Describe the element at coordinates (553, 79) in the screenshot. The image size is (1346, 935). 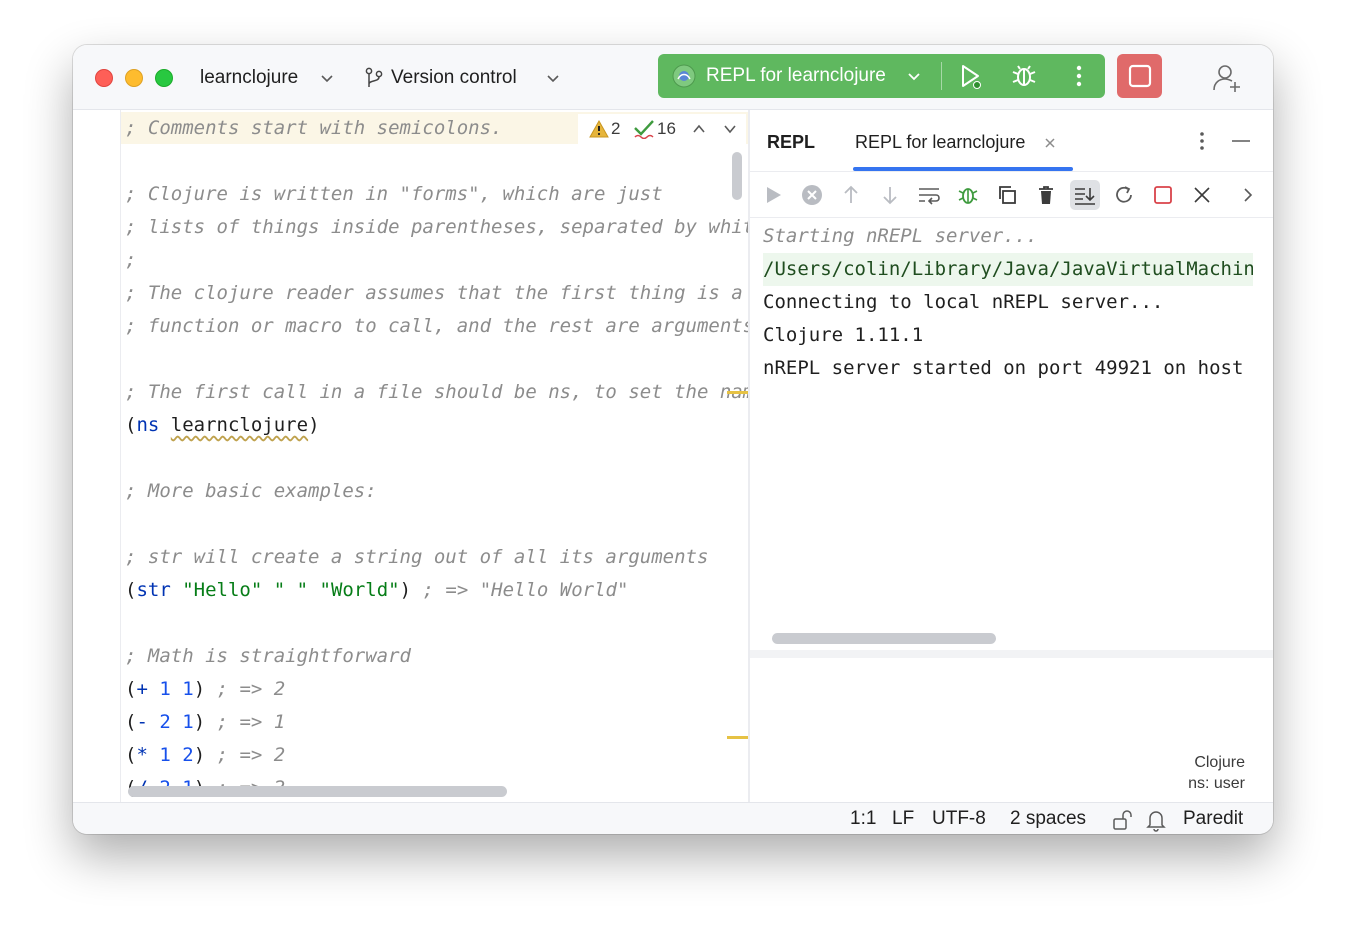
I see `chevron-down-icon` at that location.